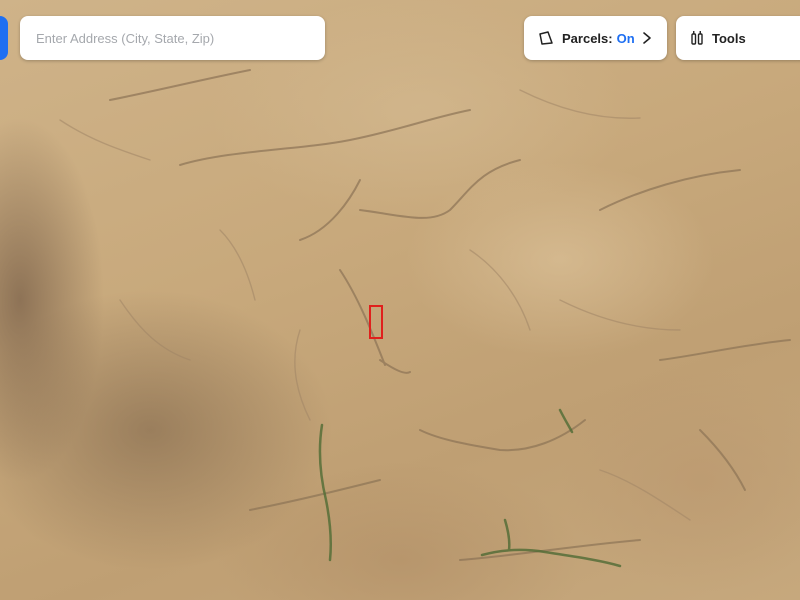 This screenshot has width=800, height=600. I want to click on address-search-input, so click(172, 38).